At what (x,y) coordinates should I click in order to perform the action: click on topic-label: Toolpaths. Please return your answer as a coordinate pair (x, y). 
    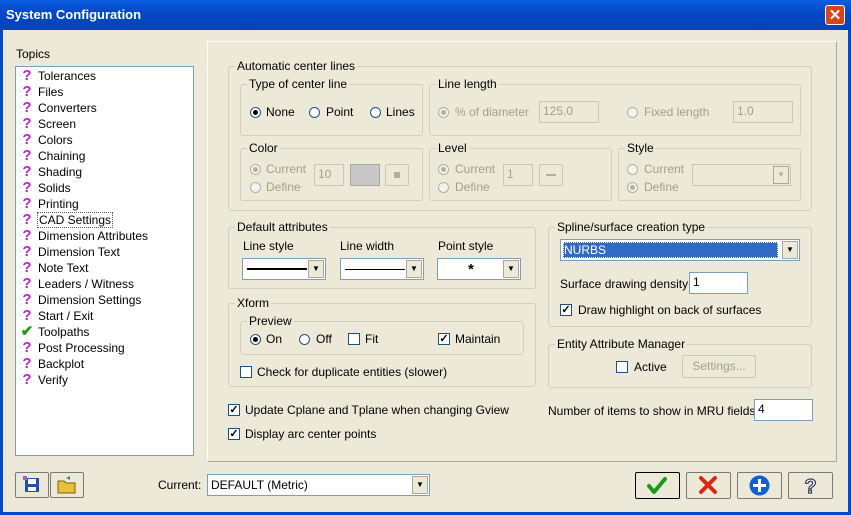
    Looking at the image, I should click on (64, 332).